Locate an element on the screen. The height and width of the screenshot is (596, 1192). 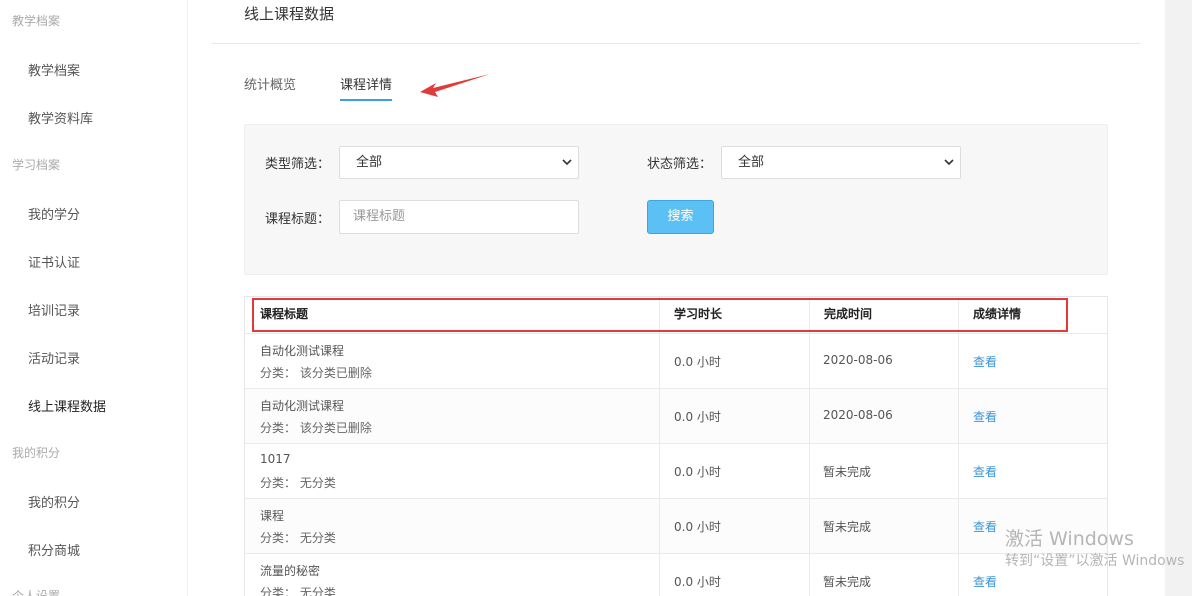
course-title: 1017 is located at coordinates (275, 459).